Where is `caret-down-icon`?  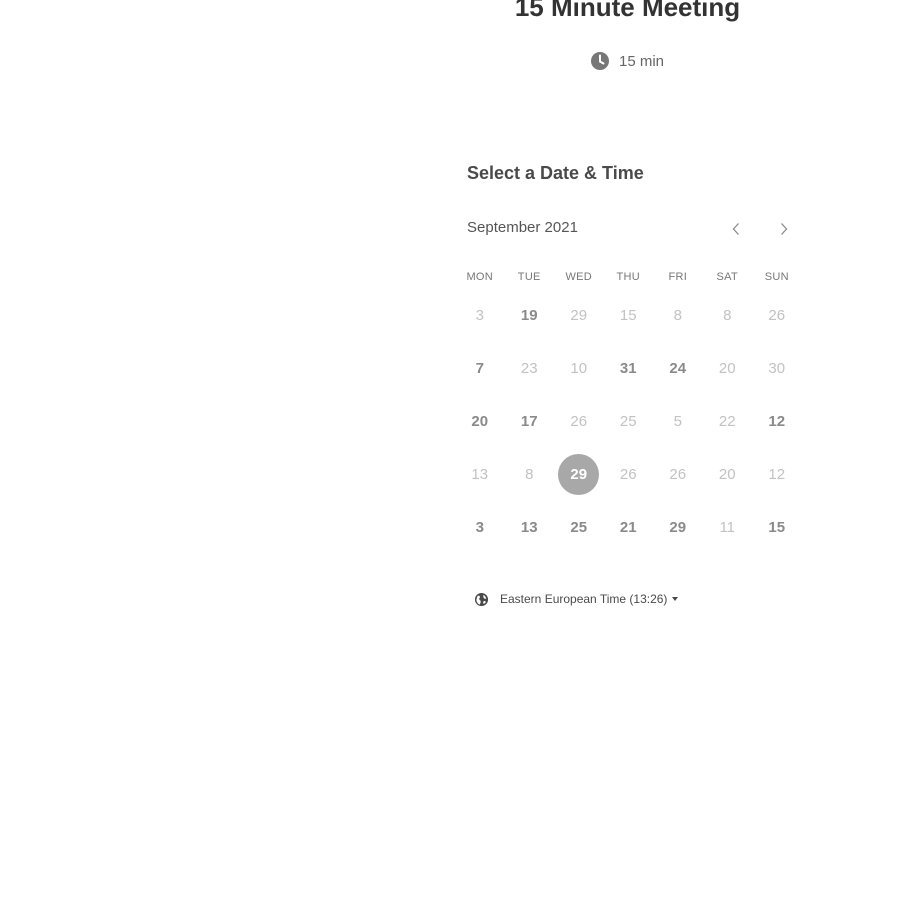 caret-down-icon is located at coordinates (675, 599).